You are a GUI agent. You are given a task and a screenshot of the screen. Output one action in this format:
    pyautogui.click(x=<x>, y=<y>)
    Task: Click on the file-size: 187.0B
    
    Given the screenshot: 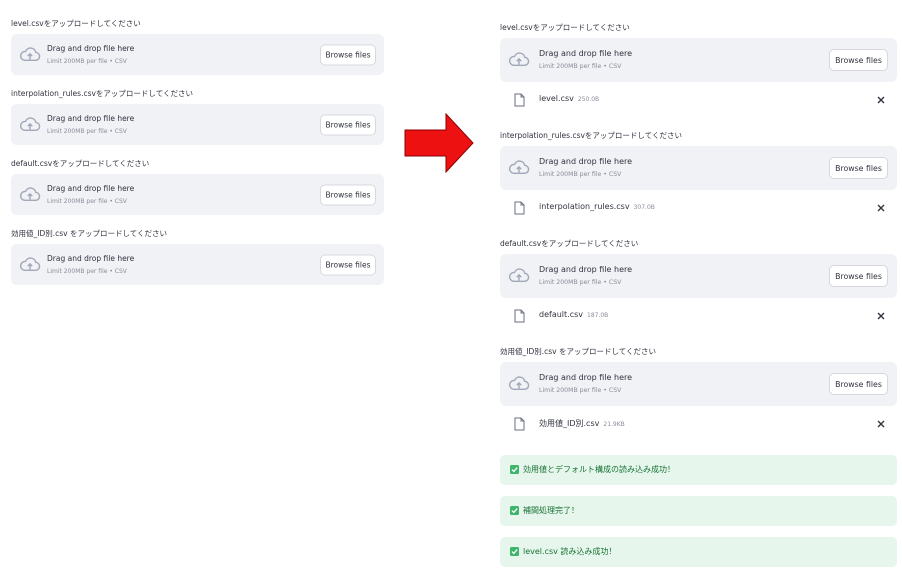 What is the action you would take?
    pyautogui.click(x=598, y=315)
    